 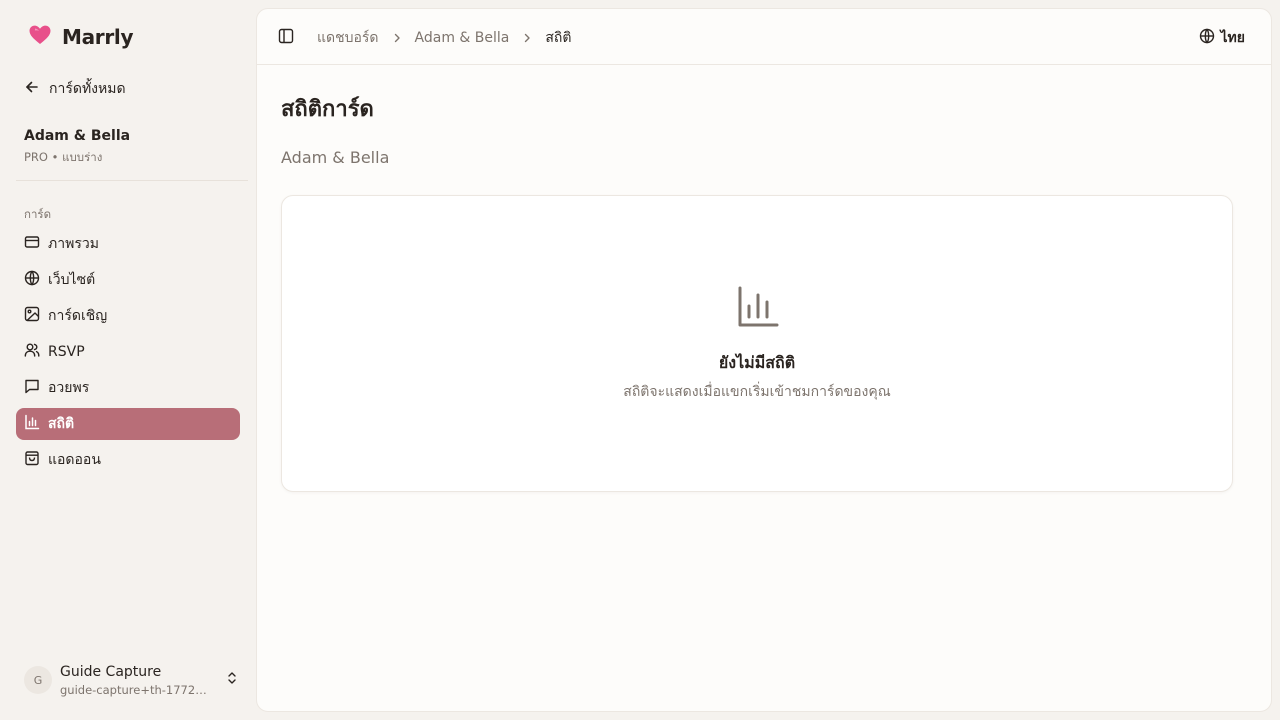 What do you see at coordinates (132, 180) in the screenshot?
I see `sidebar-divider` at bounding box center [132, 180].